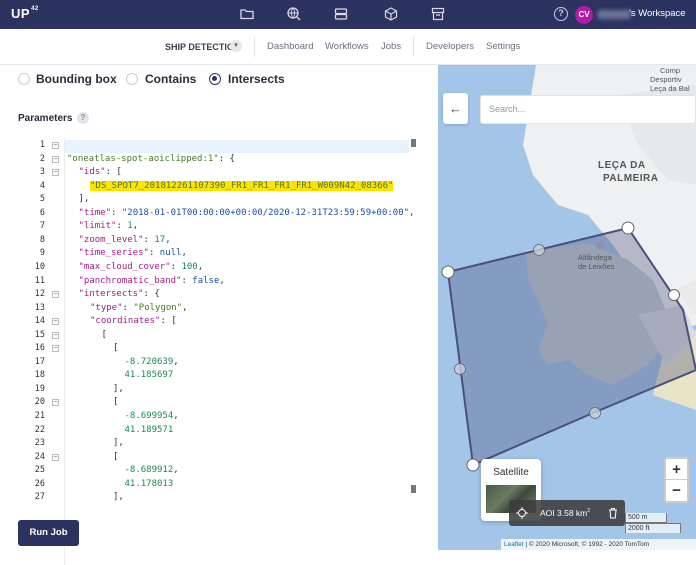  What do you see at coordinates (224, 269) in the screenshot?
I see `code-line: 10 "max_cloud_cover": 100,` at bounding box center [224, 269].